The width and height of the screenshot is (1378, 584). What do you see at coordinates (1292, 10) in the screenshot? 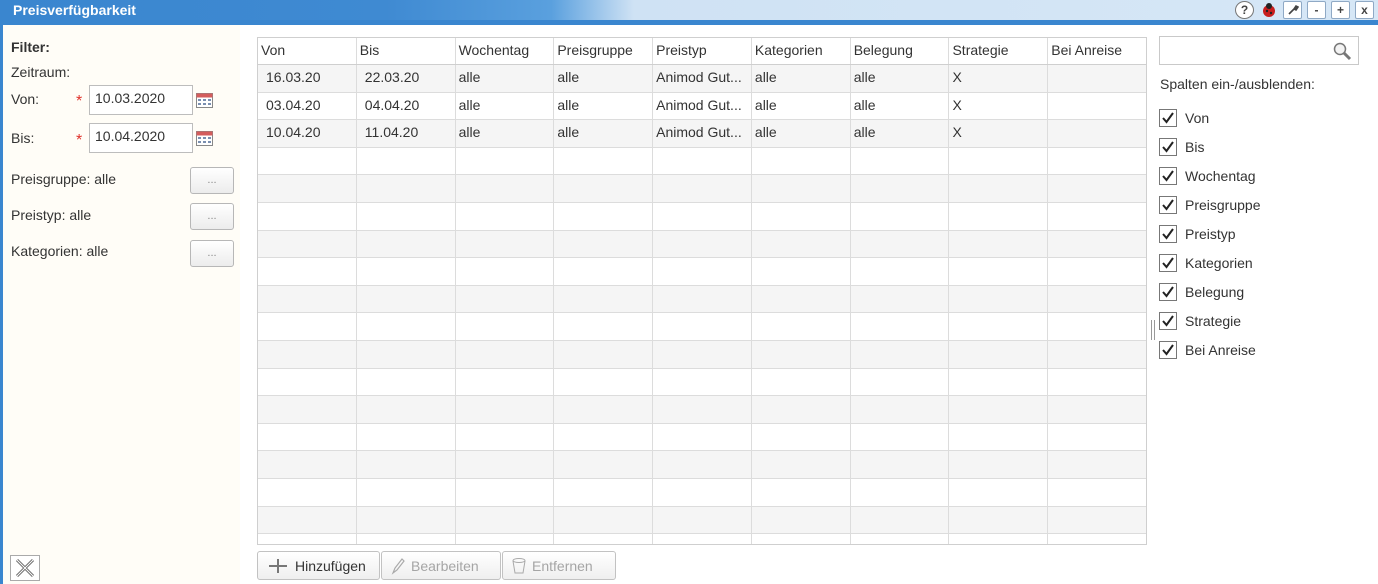
I see `wrench-icon` at bounding box center [1292, 10].